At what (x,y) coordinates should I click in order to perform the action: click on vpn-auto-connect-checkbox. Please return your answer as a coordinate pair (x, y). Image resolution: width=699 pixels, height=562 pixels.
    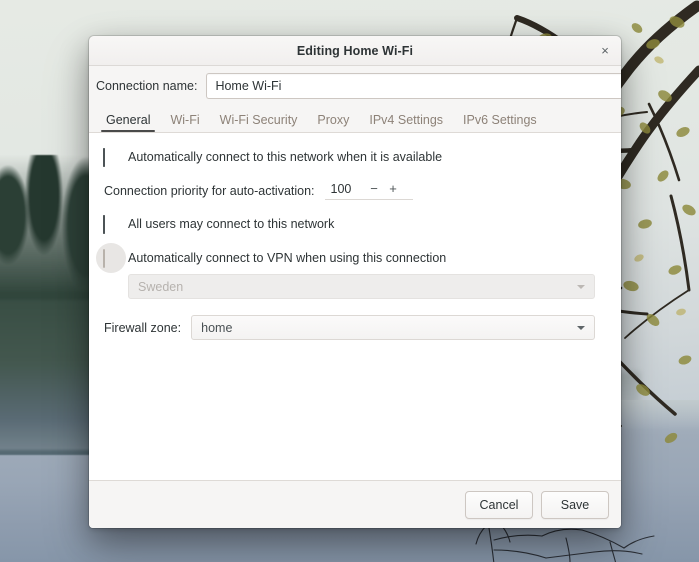
    Looking at the image, I should click on (111, 258).